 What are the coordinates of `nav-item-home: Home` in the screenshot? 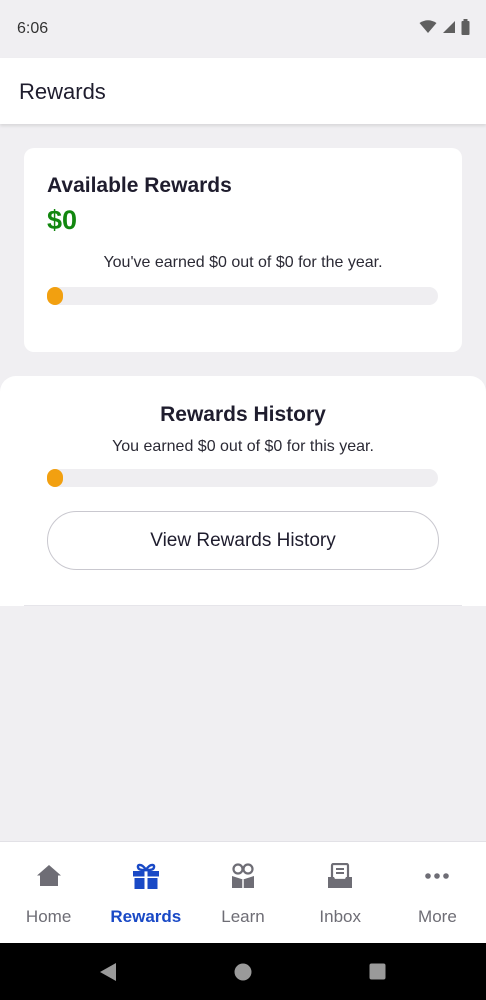 It's located at (48, 892).